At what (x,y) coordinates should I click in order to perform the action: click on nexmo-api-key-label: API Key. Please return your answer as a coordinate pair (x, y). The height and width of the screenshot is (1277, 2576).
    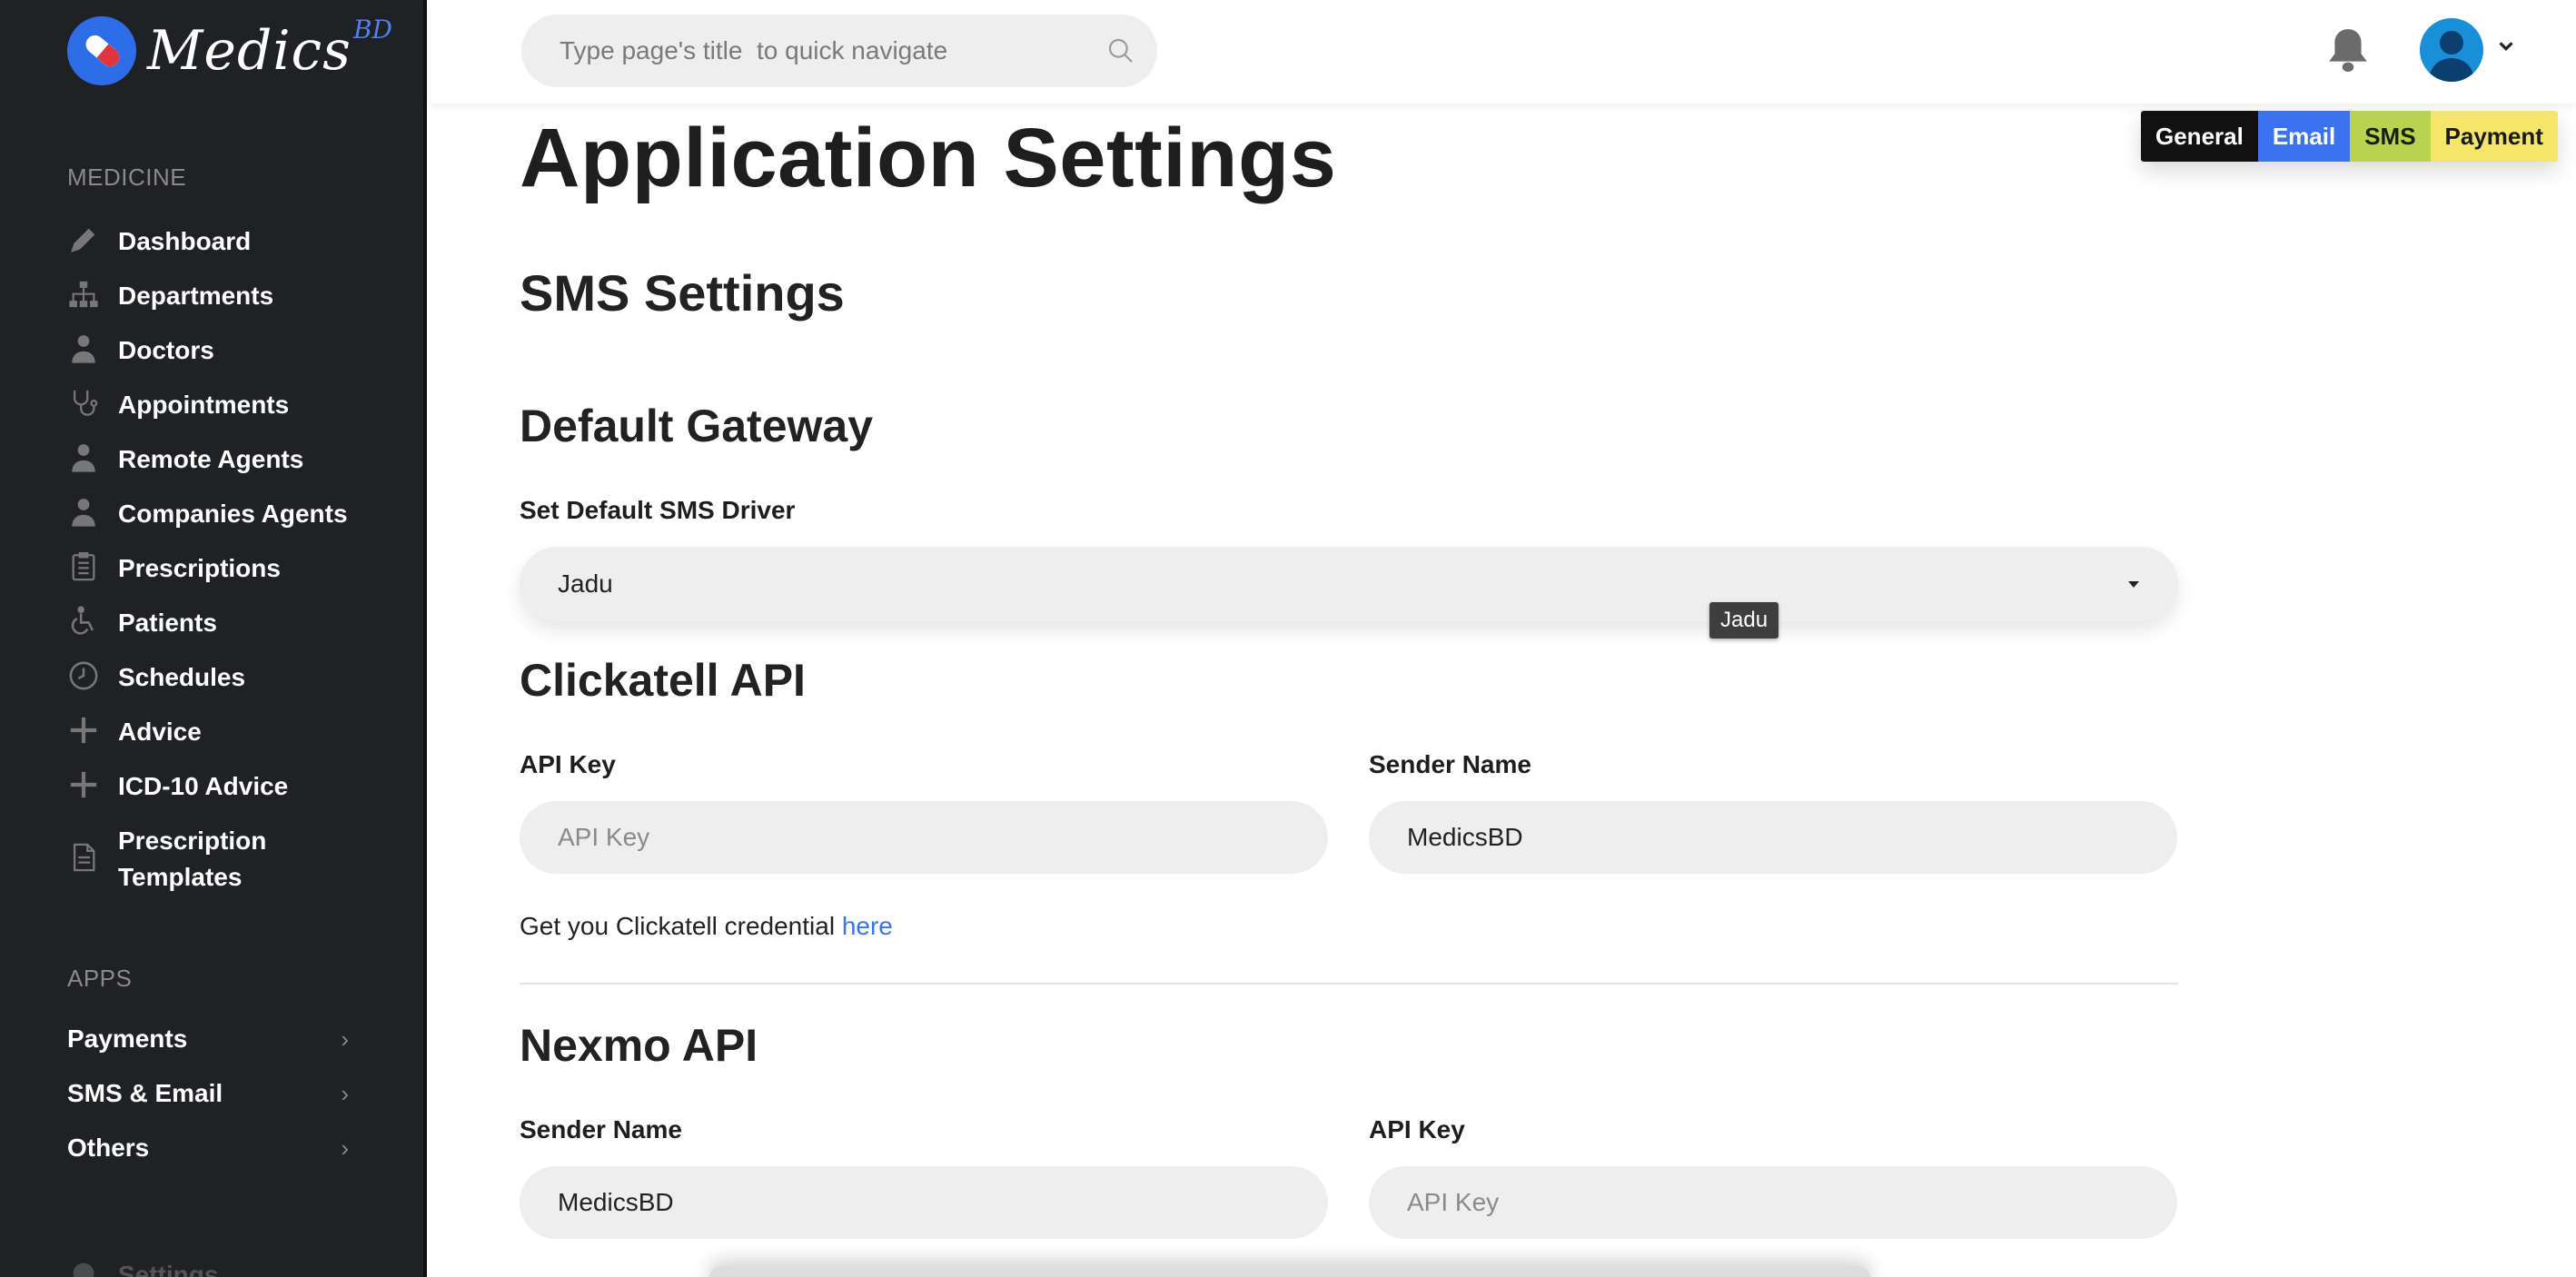
    Looking at the image, I should click on (1417, 1129).